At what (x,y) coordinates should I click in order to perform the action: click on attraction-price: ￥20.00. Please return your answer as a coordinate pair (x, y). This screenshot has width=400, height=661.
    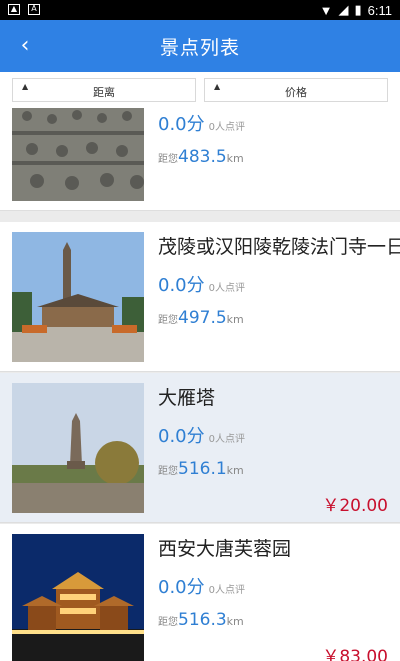
    Looking at the image, I should click on (355, 506).